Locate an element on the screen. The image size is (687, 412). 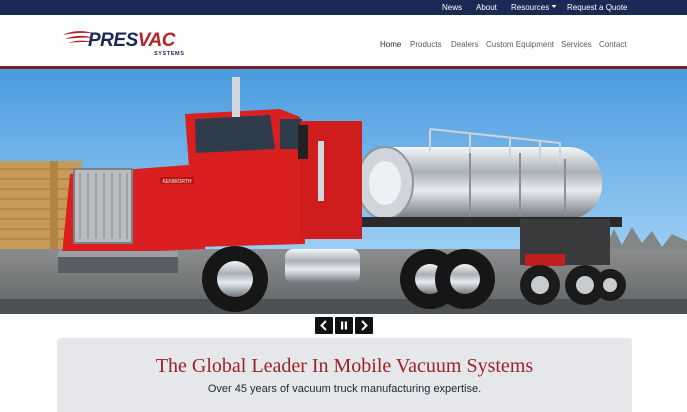
nav-item-contact: Contact is located at coordinates (613, 45).